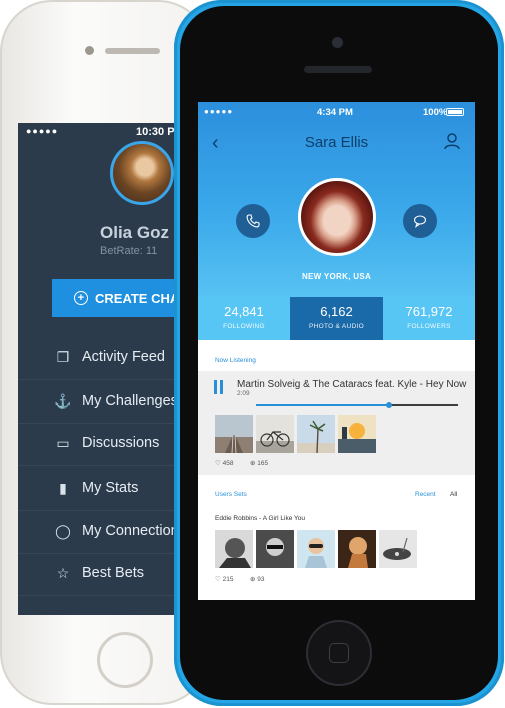 Image resolution: width=505 pixels, height=708 pixels. What do you see at coordinates (63, 572) in the screenshot?
I see `star-icon: ☆` at bounding box center [63, 572].